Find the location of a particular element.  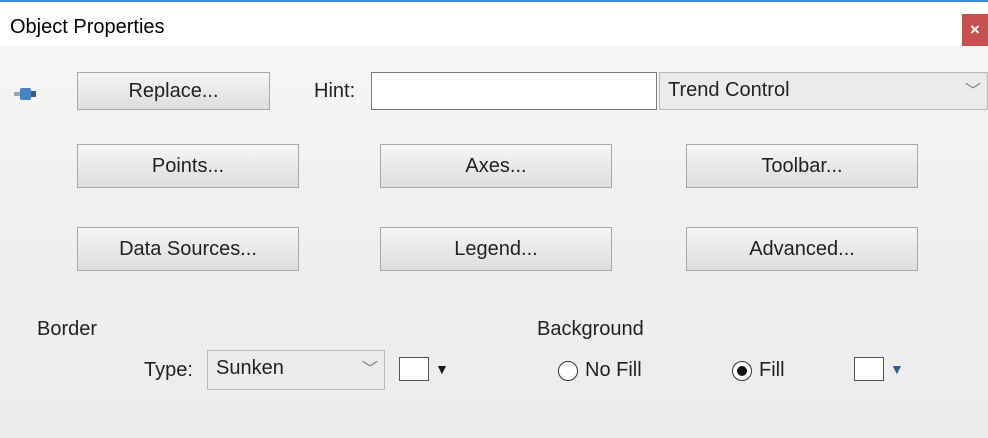

border-heading: Border is located at coordinates (67, 329).